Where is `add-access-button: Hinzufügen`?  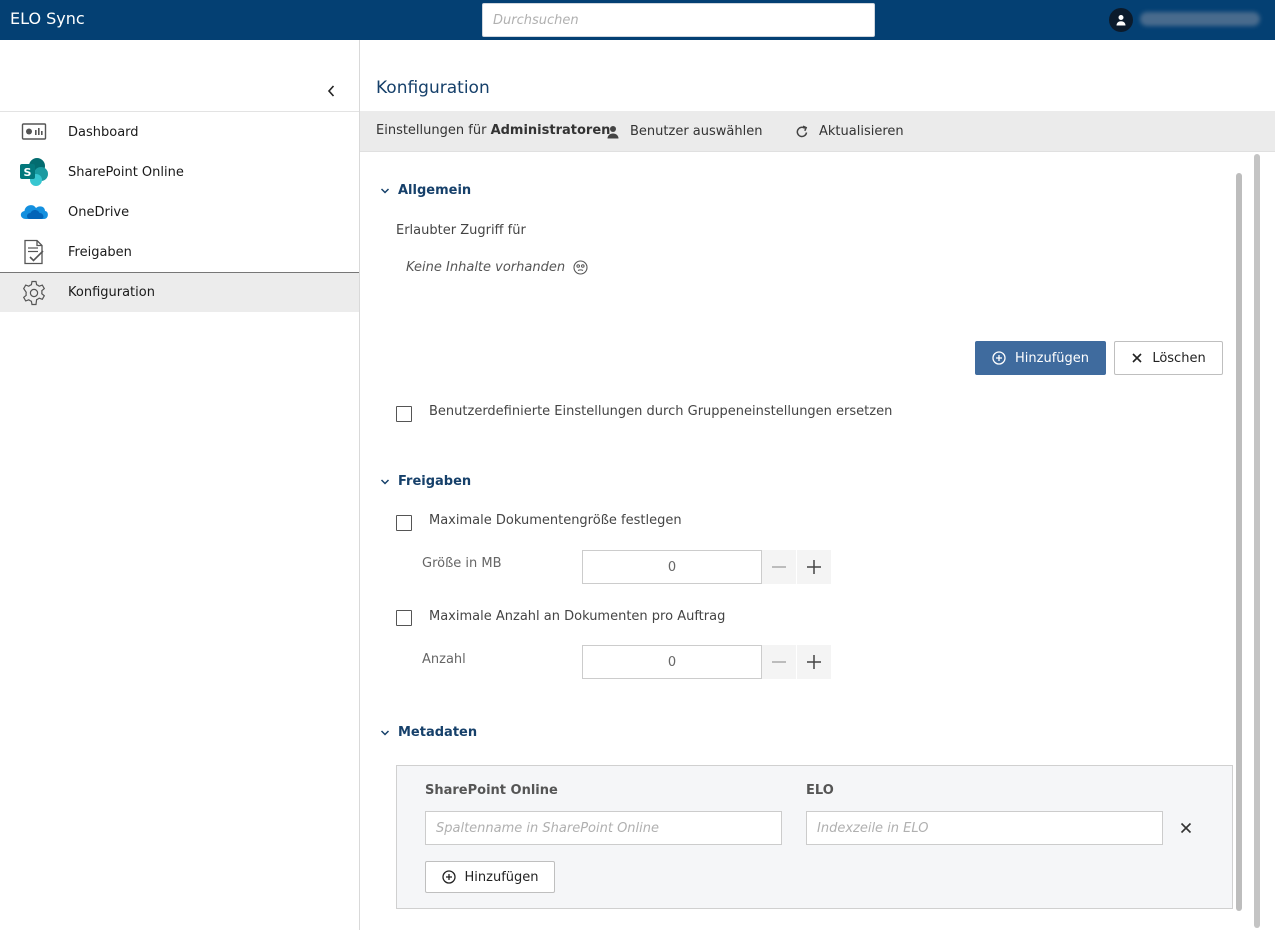 add-access-button: Hinzufügen is located at coordinates (1040, 358).